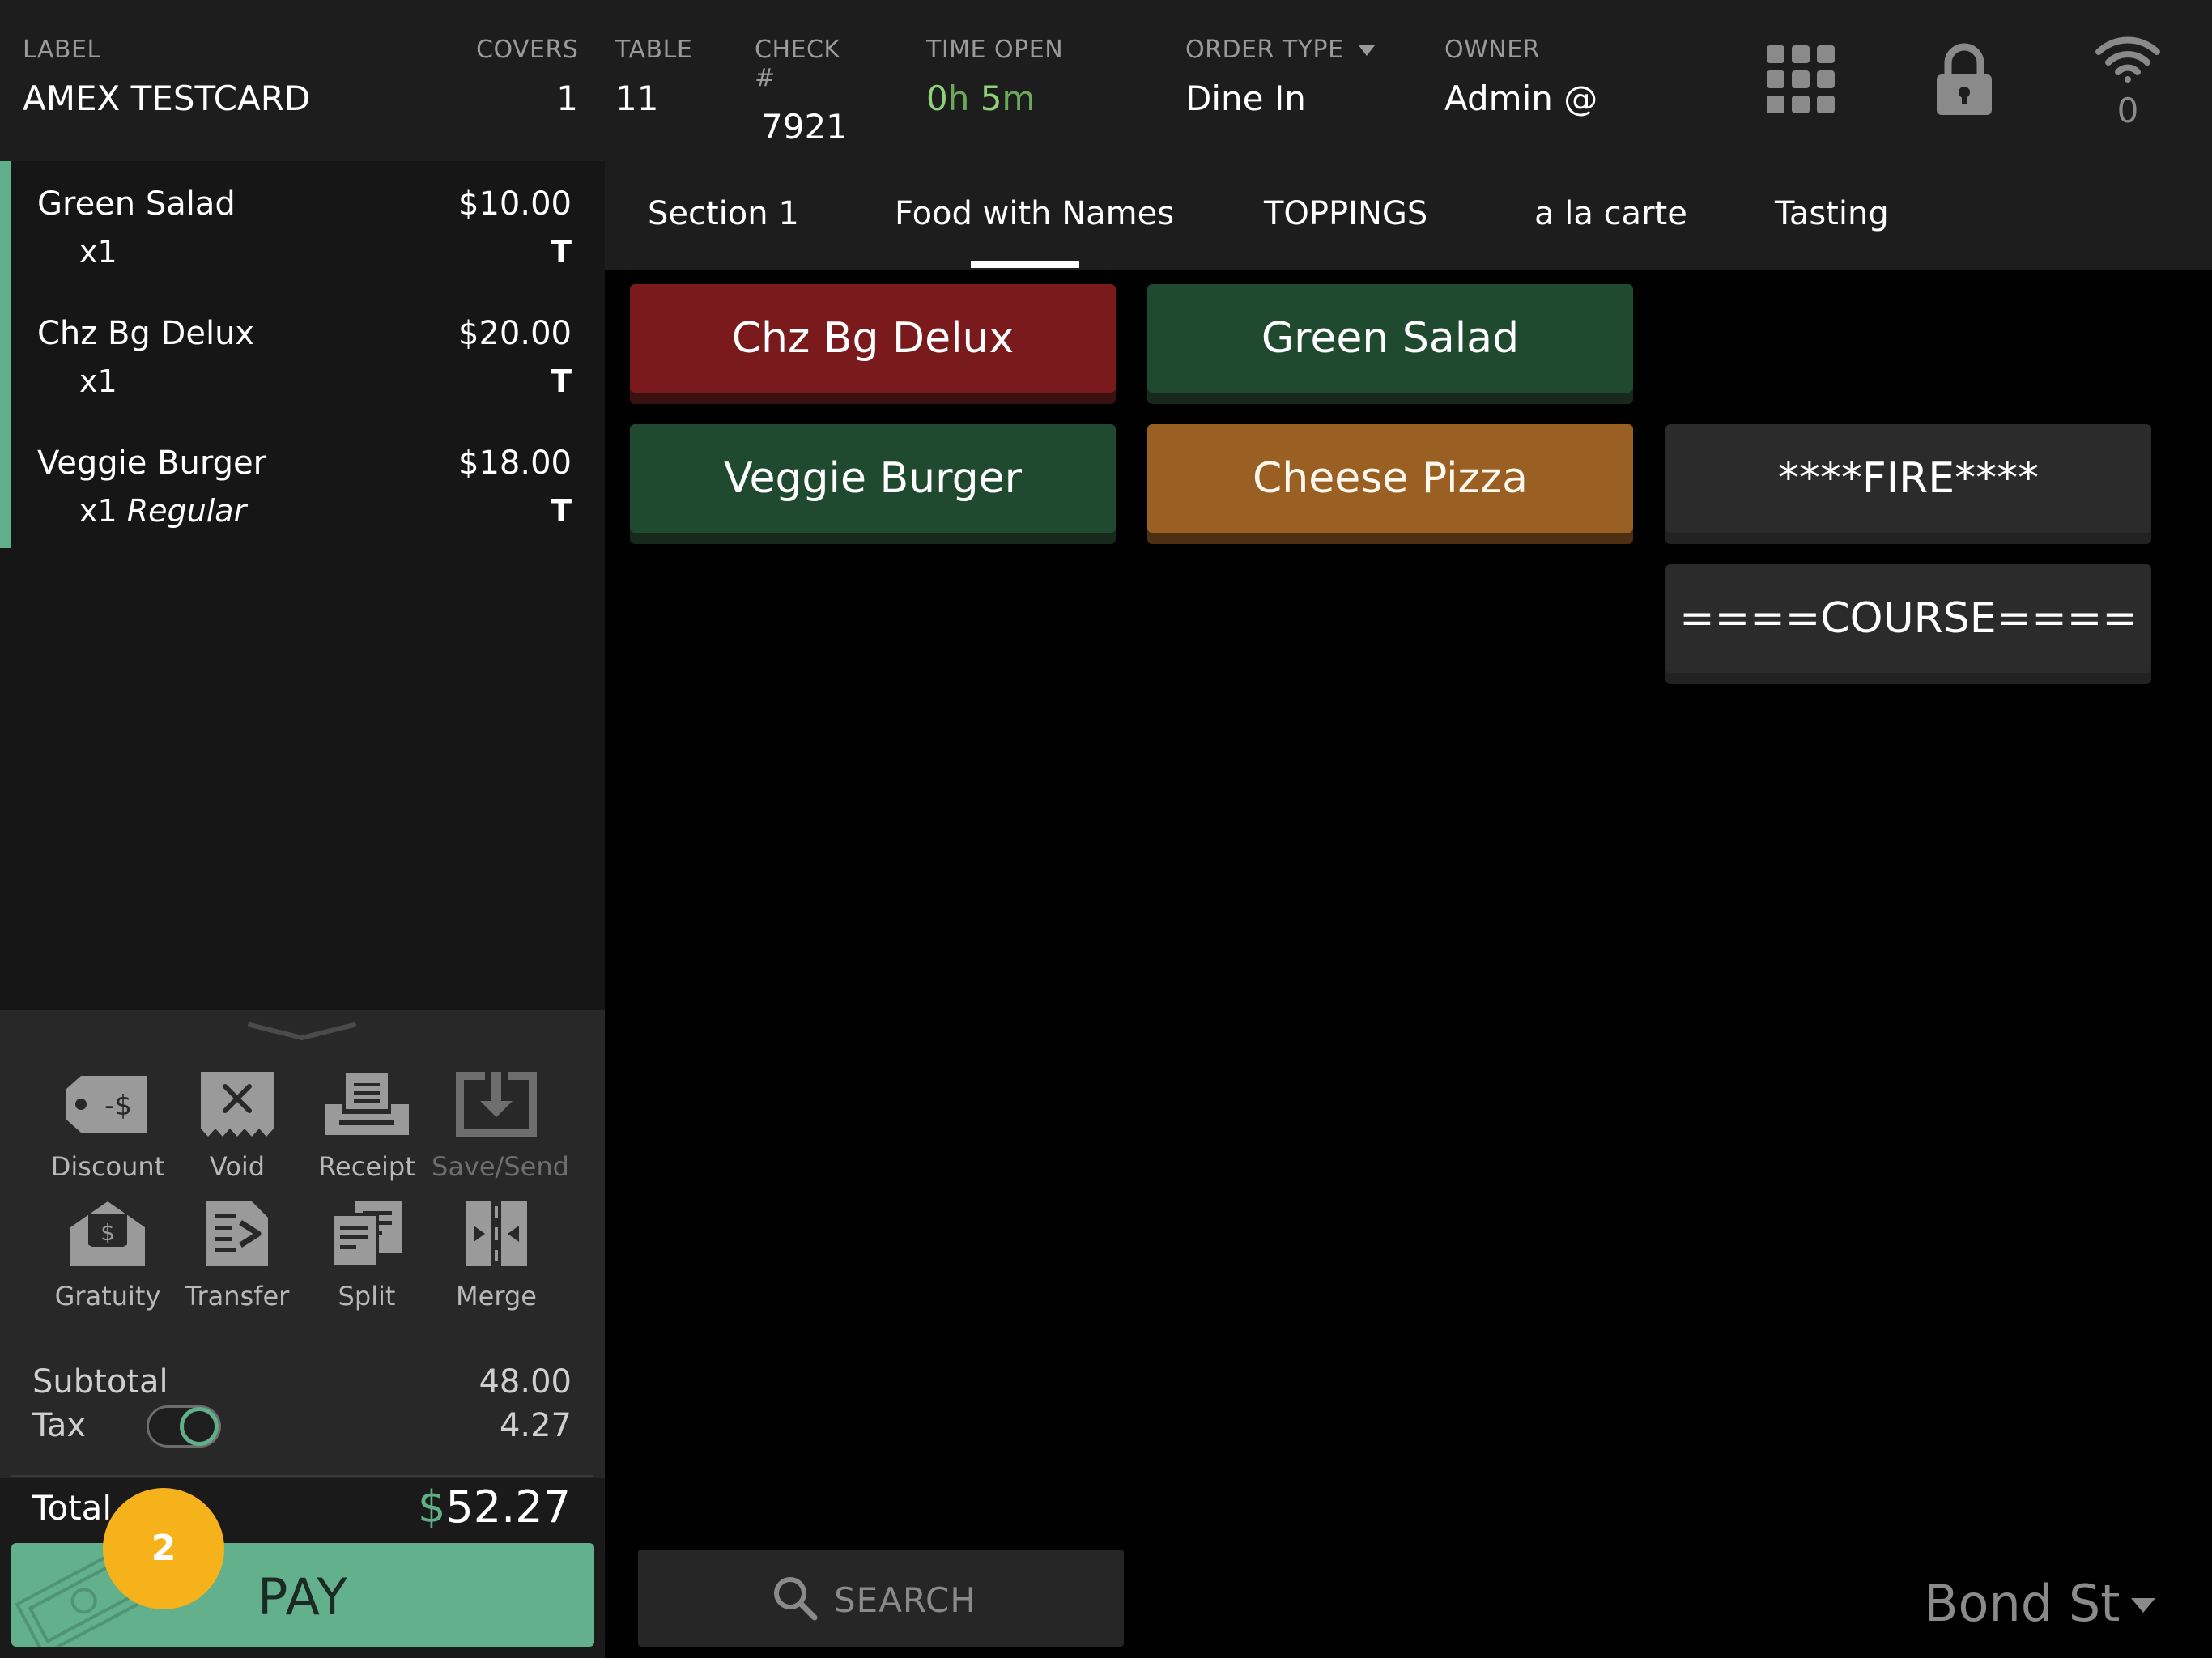  Describe the element at coordinates (1280, 77) in the screenshot. I see `order-type-dropdown: ORDER TYPE Dine In` at that location.